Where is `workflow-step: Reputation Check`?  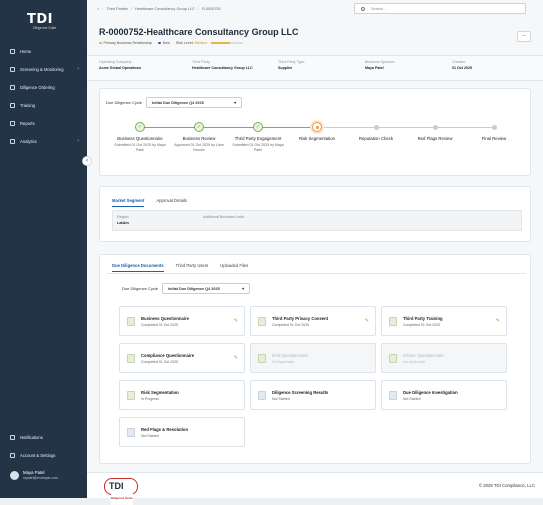 workflow-step: Reputation Check is located at coordinates (376, 132).